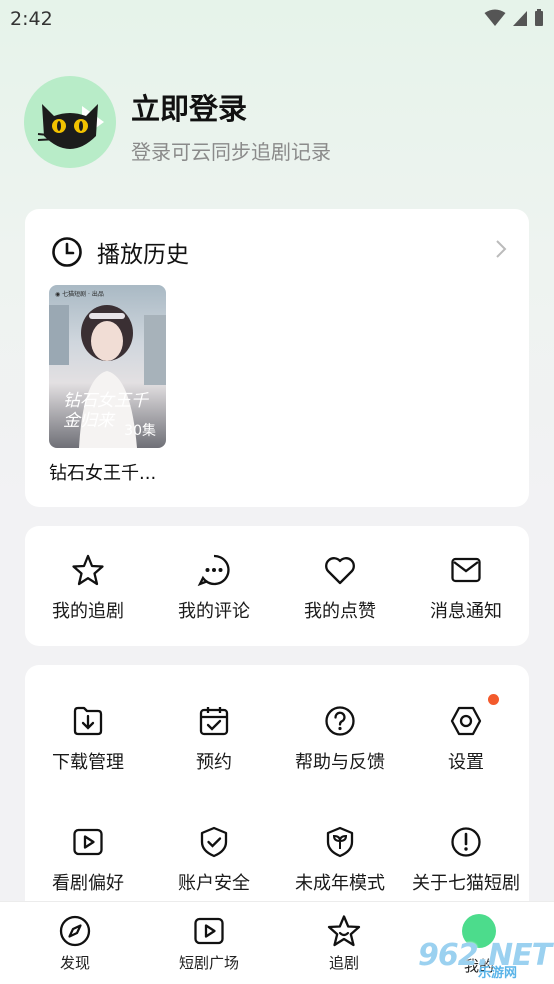 The height and width of the screenshot is (984, 554). What do you see at coordinates (493, 699) in the screenshot?
I see `settings-badge` at bounding box center [493, 699].